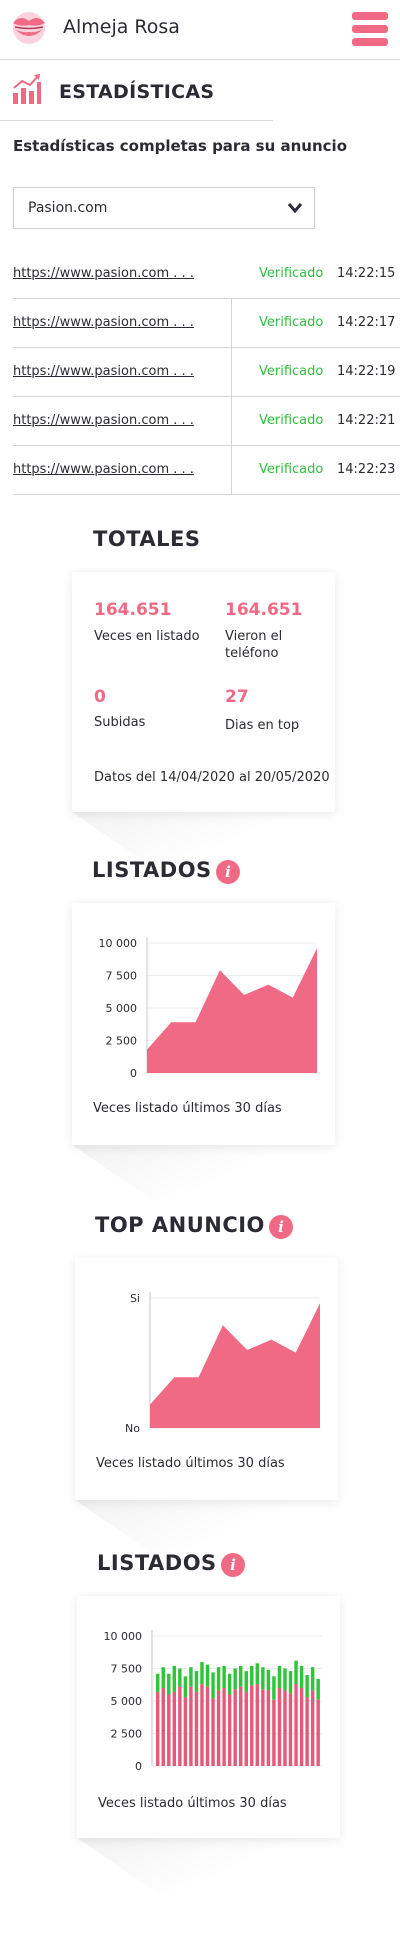 The image size is (400, 1960). What do you see at coordinates (157, 1563) in the screenshot?
I see `listados-bars-title: LISTADOS` at bounding box center [157, 1563].